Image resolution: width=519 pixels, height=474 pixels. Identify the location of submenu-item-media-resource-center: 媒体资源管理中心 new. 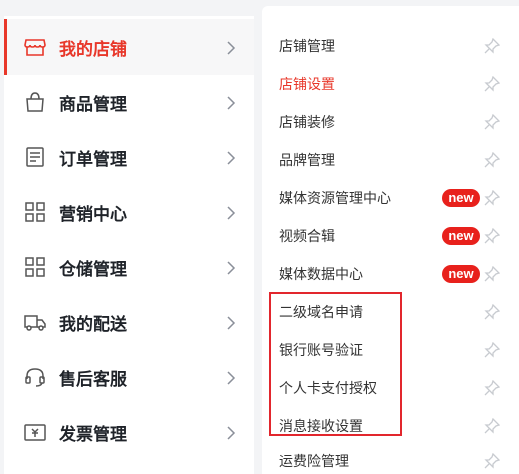
(390, 198).